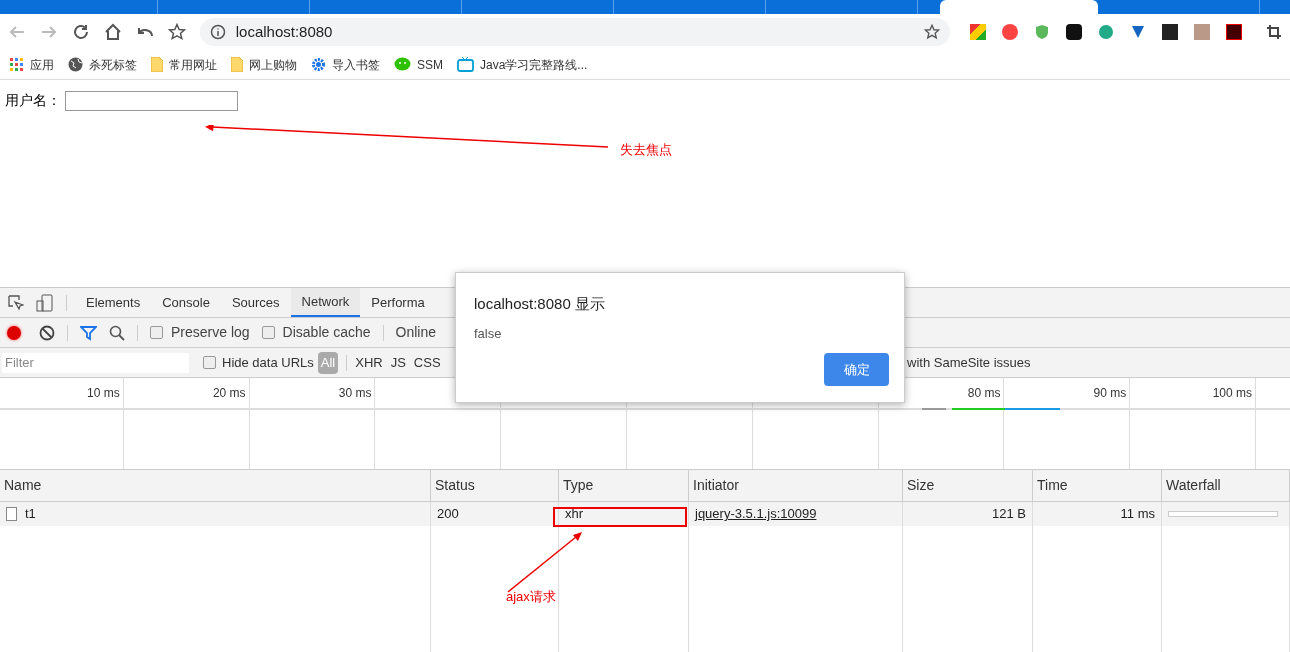 The image size is (1290, 652). What do you see at coordinates (1273, 32) in the screenshot?
I see `crop-icon` at bounding box center [1273, 32].